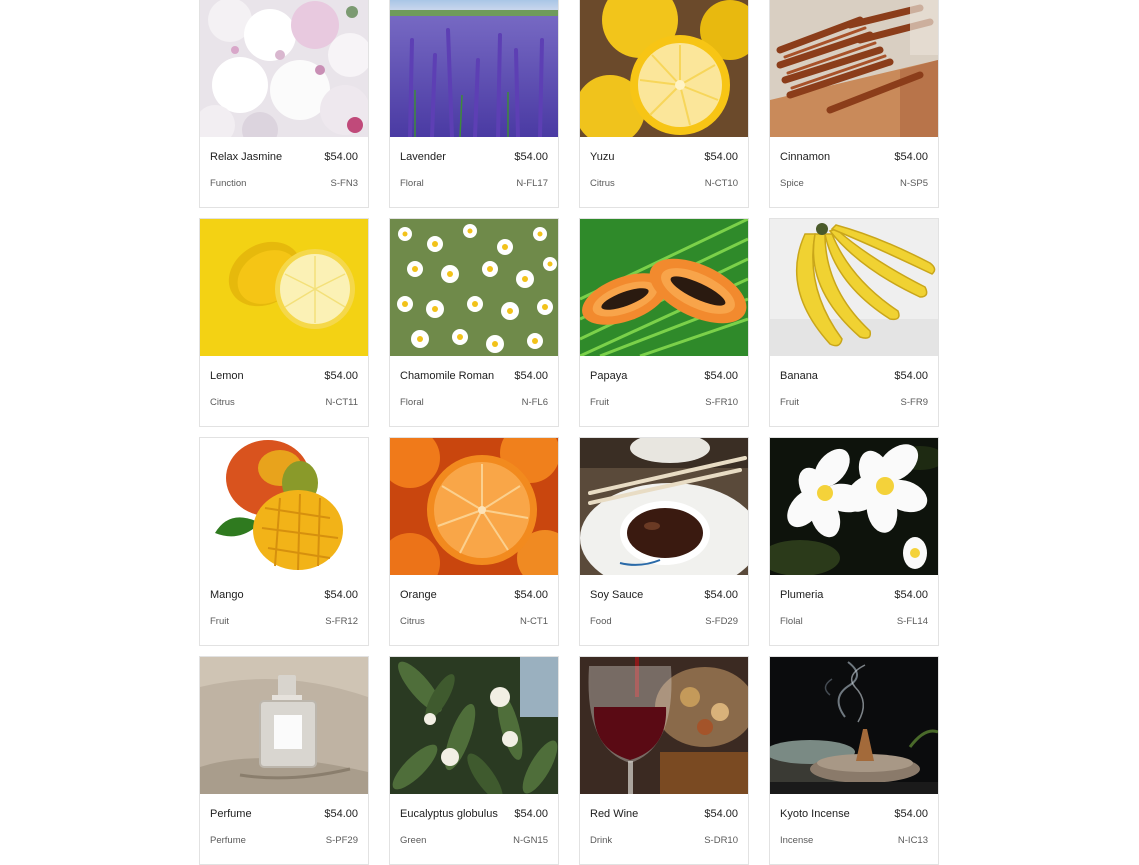 This screenshot has height=865, width=1139. I want to click on product-name: Relax Jasmine, so click(246, 157).